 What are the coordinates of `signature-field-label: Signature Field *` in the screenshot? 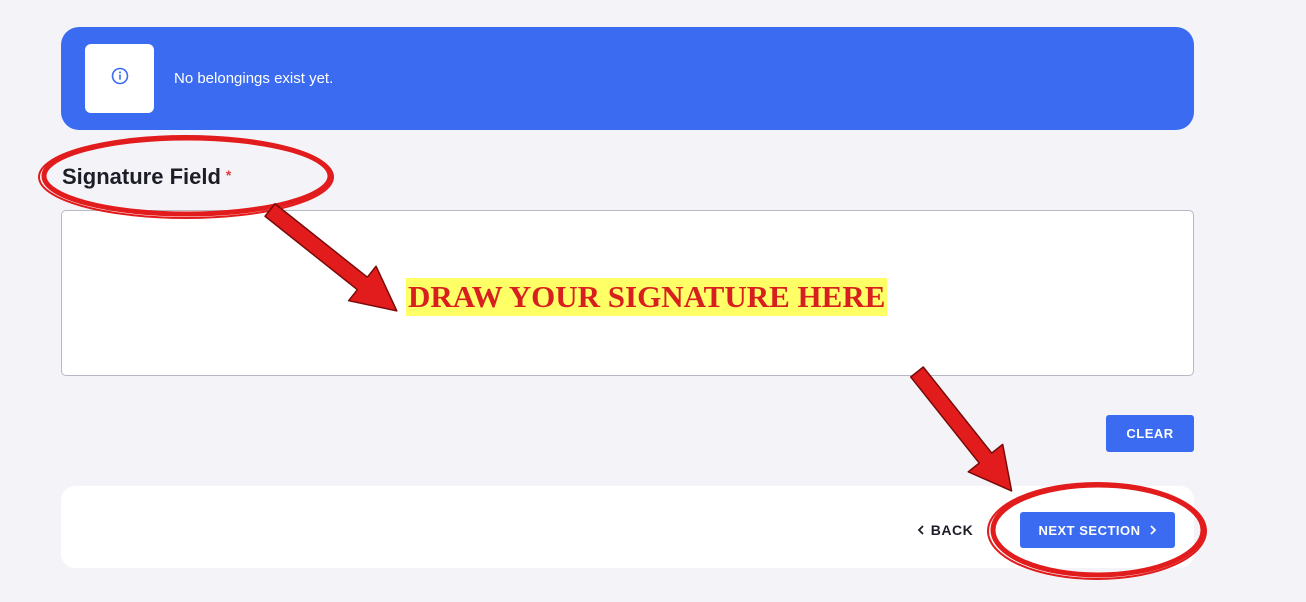 It's located at (146, 177).